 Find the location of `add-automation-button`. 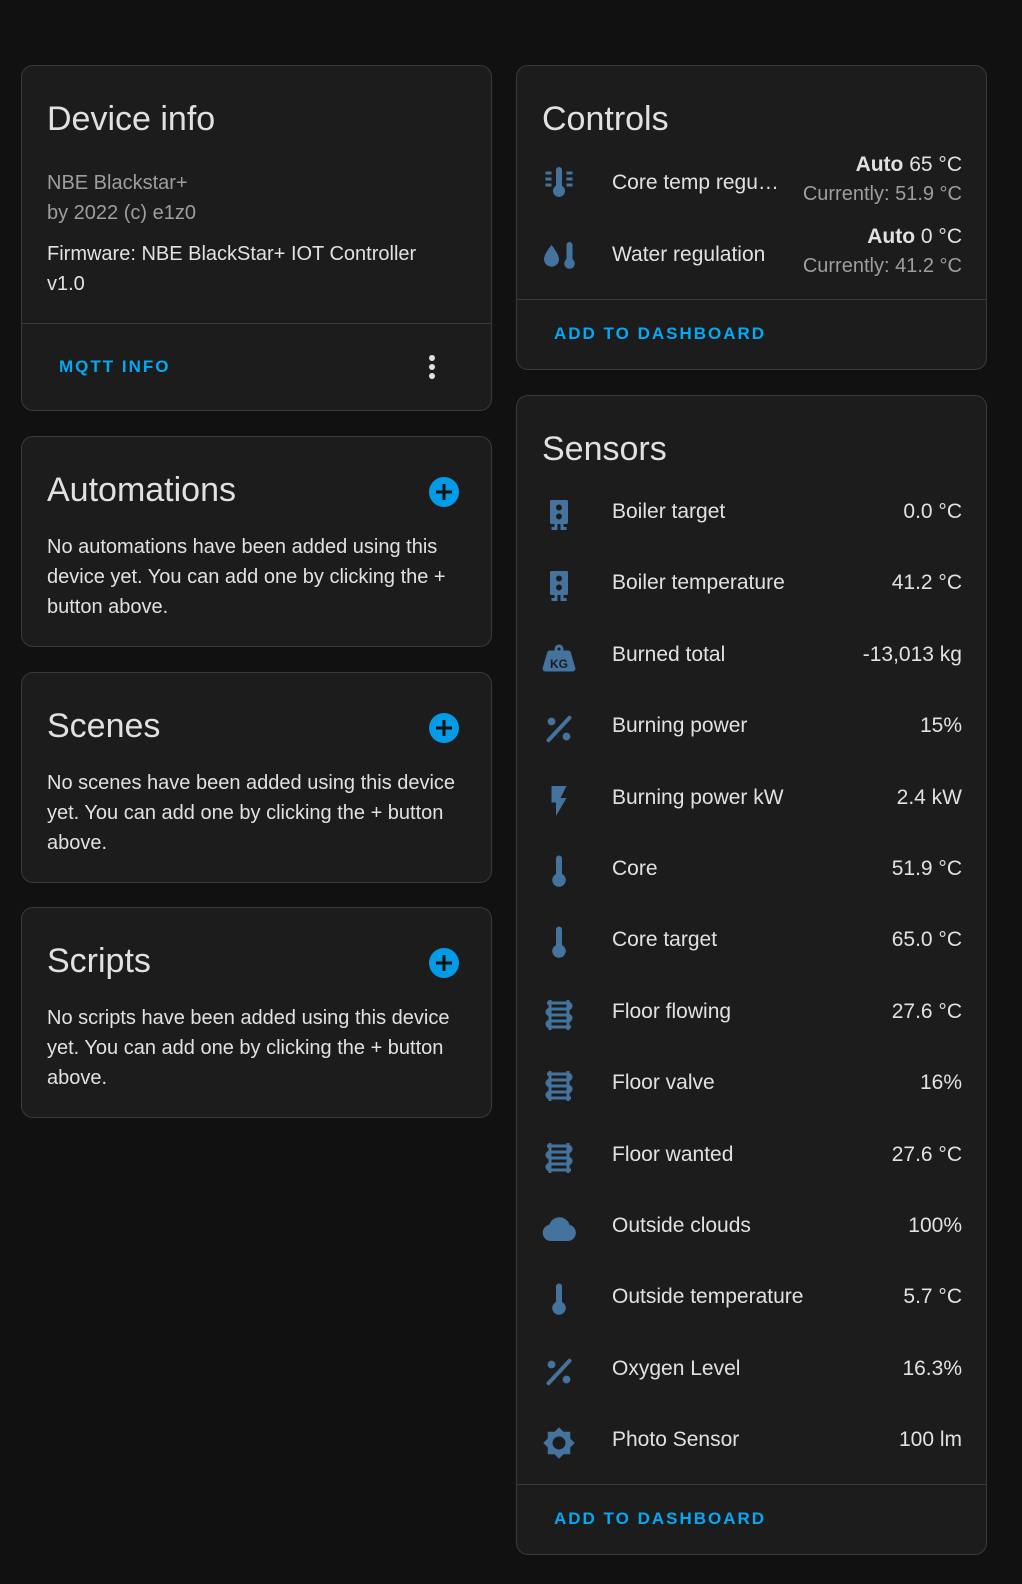

add-automation-button is located at coordinates (444, 492).